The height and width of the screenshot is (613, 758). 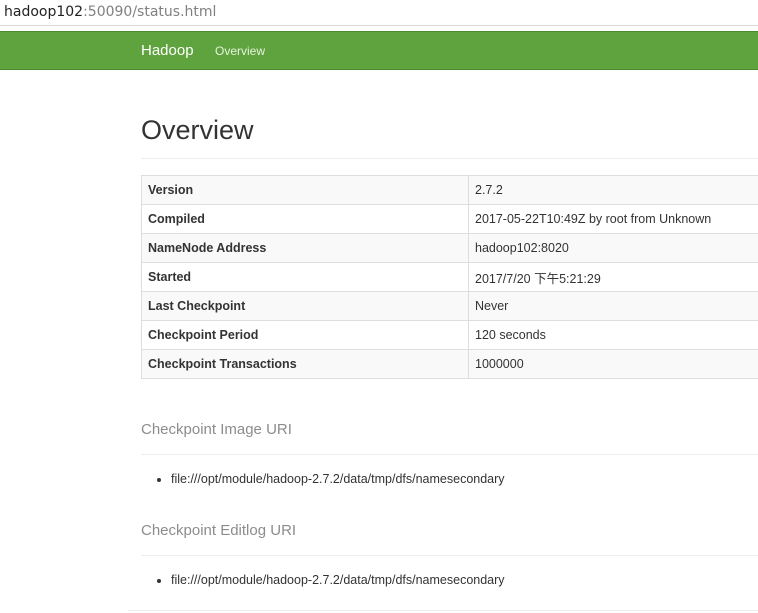 I want to click on row-value: 2017-05-22T10:49Z by root from Unknown, so click(x=613, y=219).